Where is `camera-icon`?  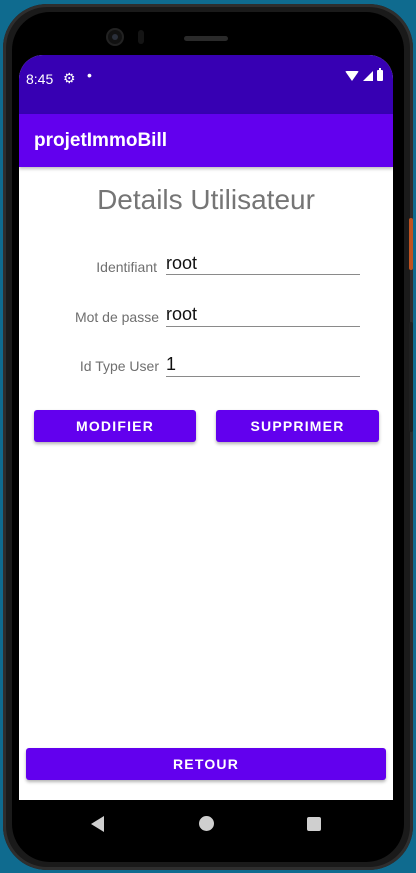
camera-icon is located at coordinates (115, 37).